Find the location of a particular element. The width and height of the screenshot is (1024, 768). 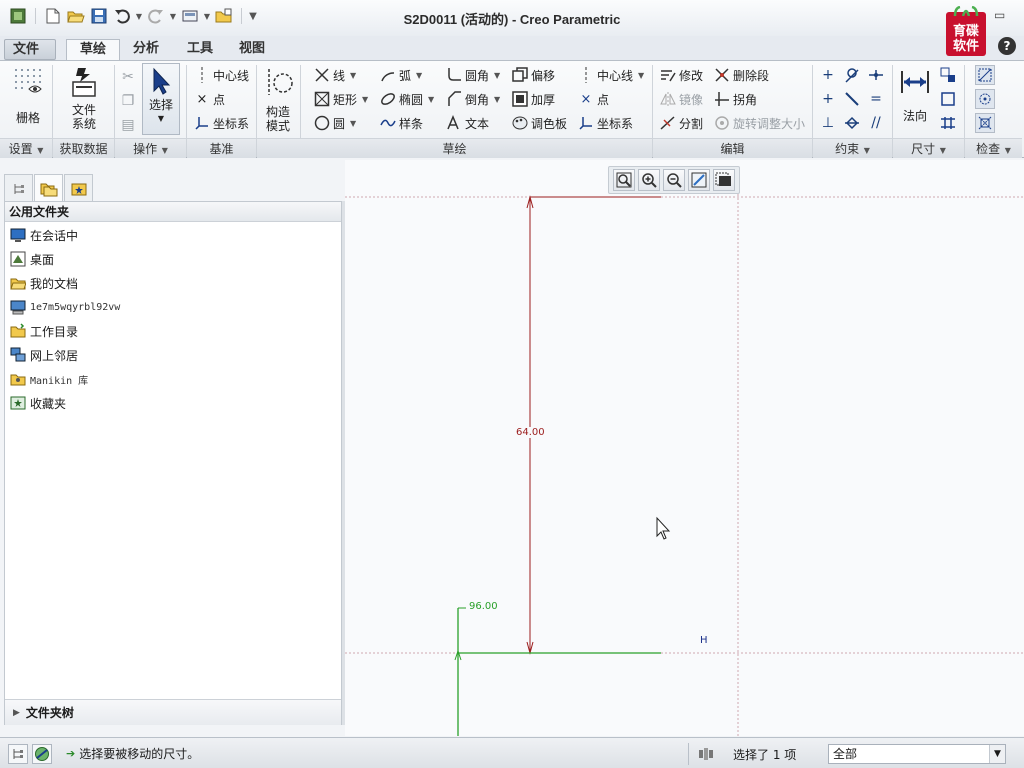

refit-icon is located at coordinates (624, 180).